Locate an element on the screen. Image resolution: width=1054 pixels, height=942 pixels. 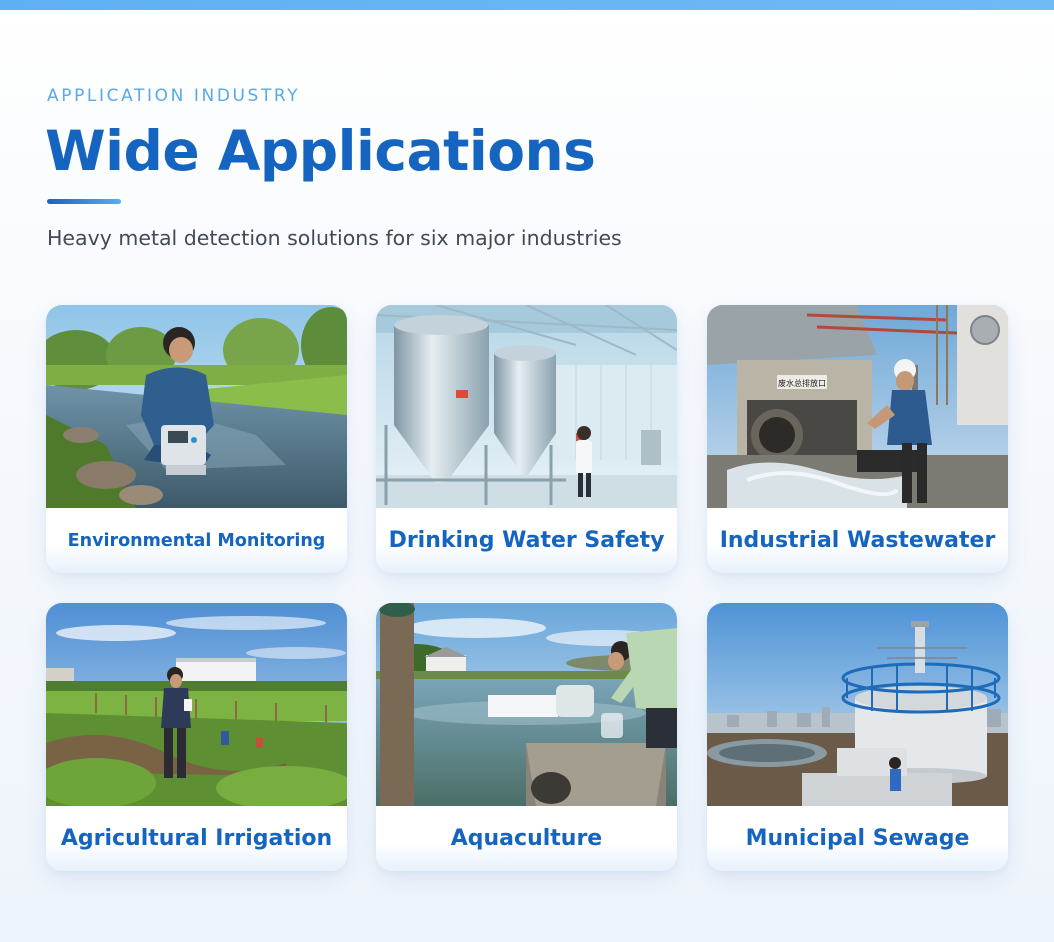
farm-field-photo is located at coordinates (196, 704).